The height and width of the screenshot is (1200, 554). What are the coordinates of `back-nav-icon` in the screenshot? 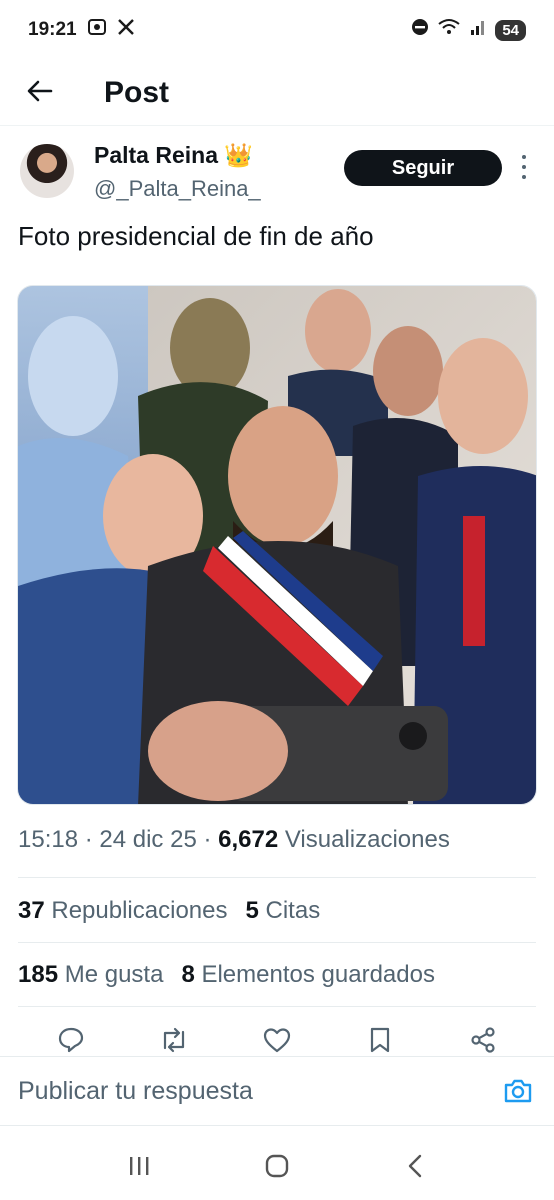 It's located at (415, 1166).